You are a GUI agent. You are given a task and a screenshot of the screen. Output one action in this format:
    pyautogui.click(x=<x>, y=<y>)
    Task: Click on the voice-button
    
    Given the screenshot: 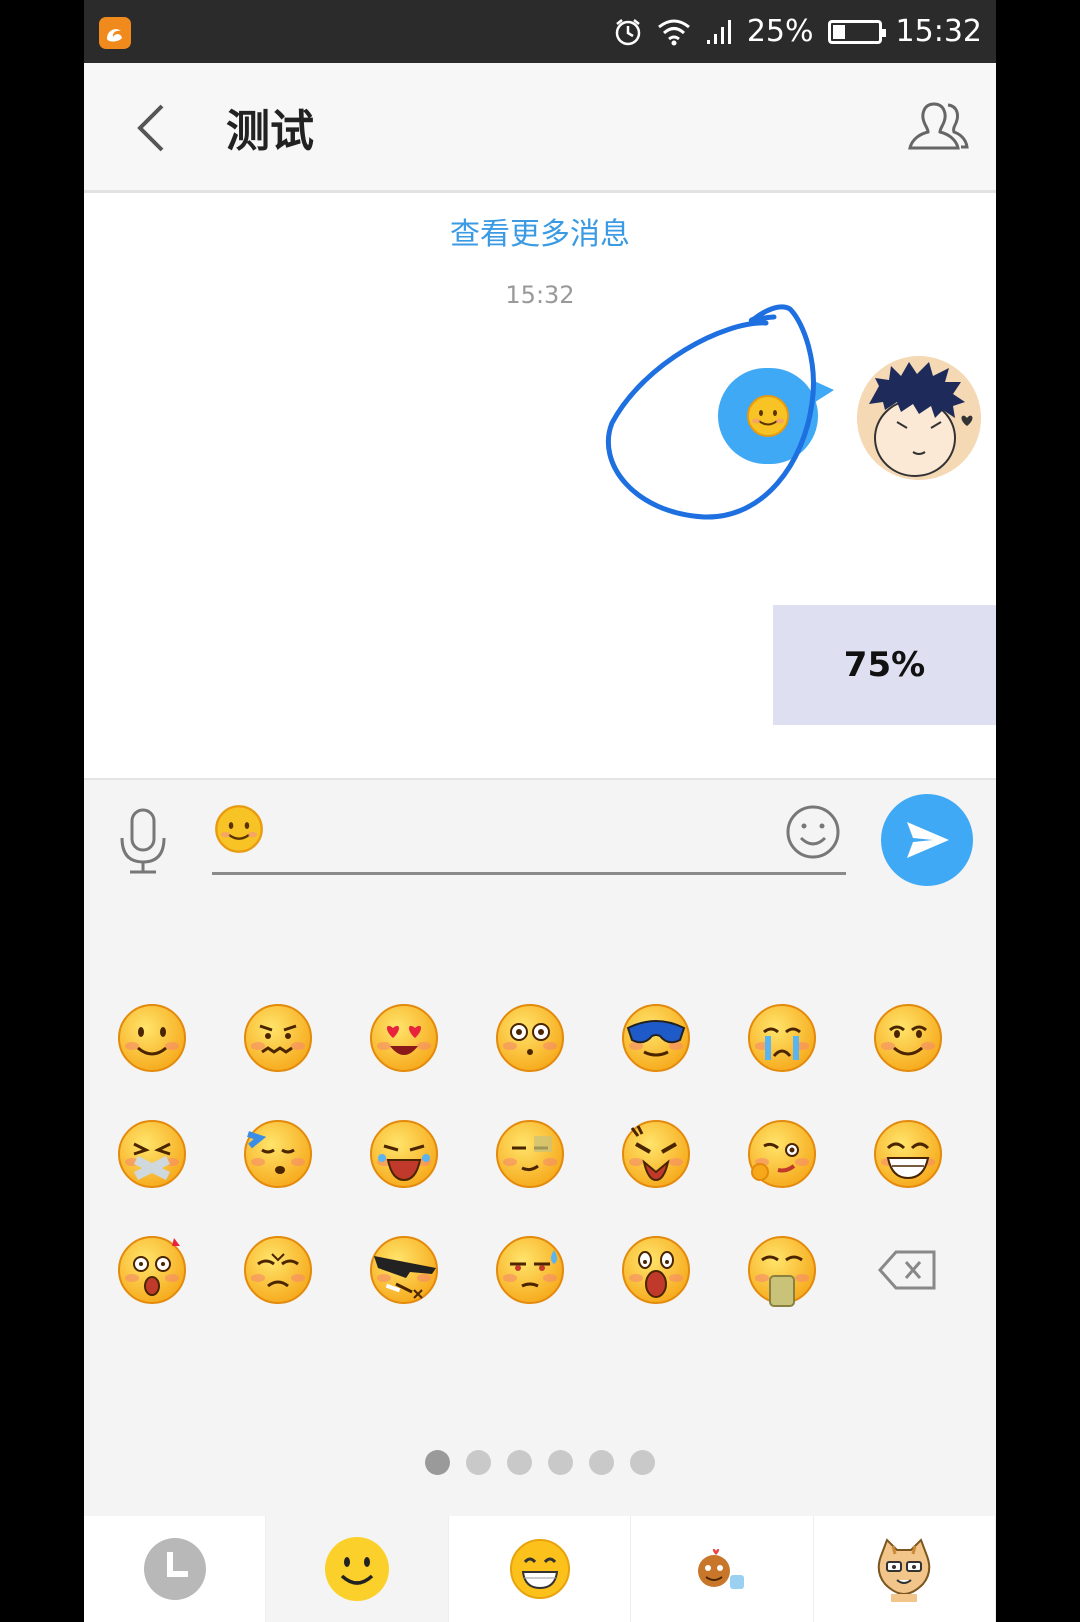 What is the action you would take?
    pyautogui.click(x=143, y=841)
    